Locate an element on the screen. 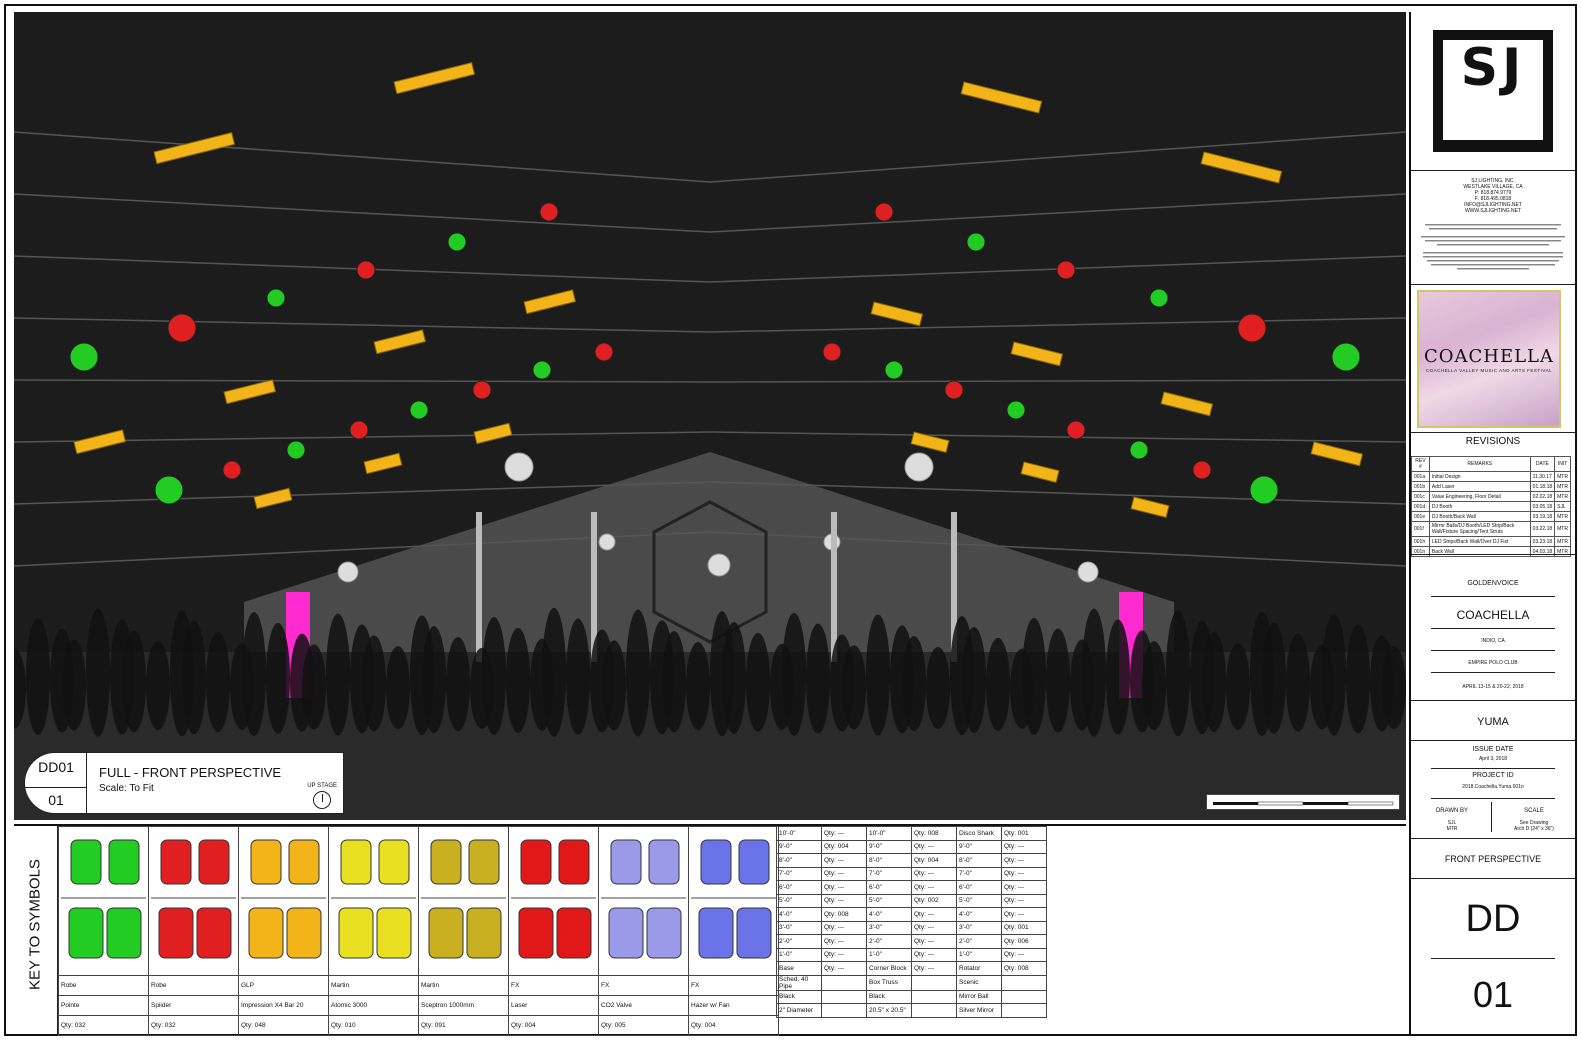 The image size is (1581, 1040). qty-cell: 8'-0" is located at coordinates (889, 860).